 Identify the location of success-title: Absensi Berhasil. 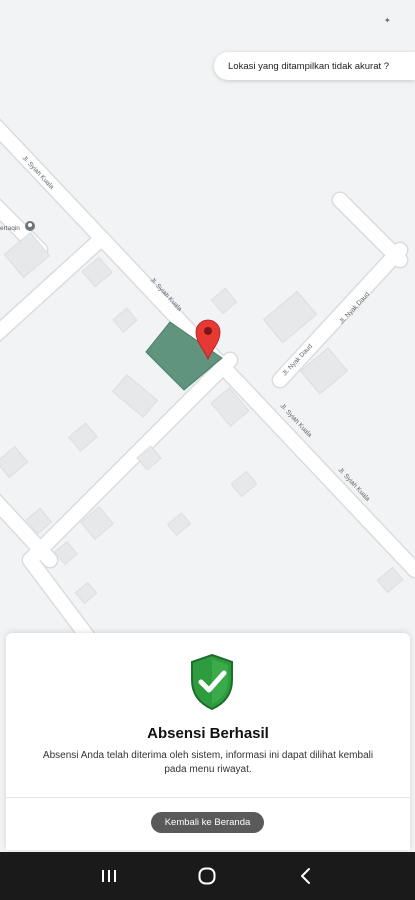
(208, 733).